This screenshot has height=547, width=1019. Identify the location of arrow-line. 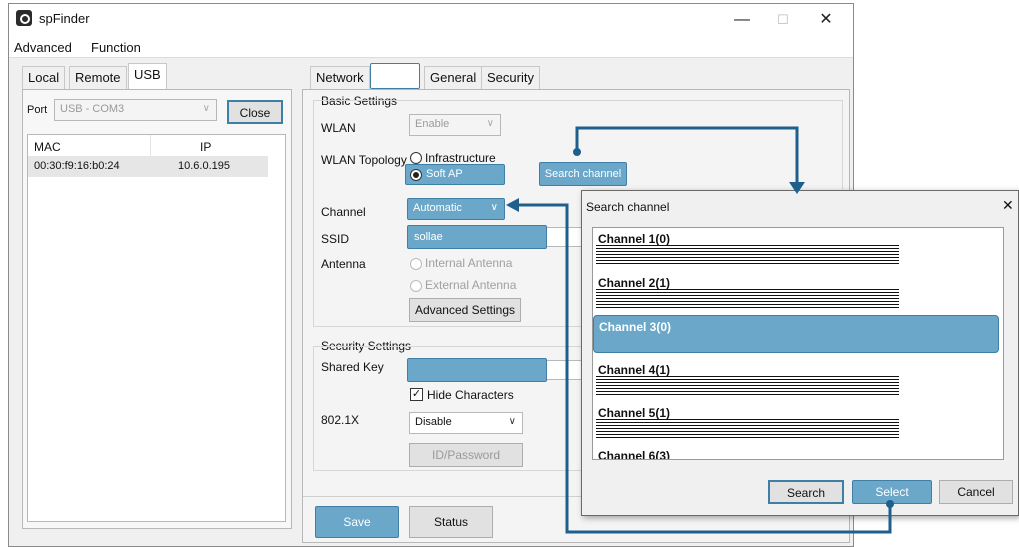
(687, 155).